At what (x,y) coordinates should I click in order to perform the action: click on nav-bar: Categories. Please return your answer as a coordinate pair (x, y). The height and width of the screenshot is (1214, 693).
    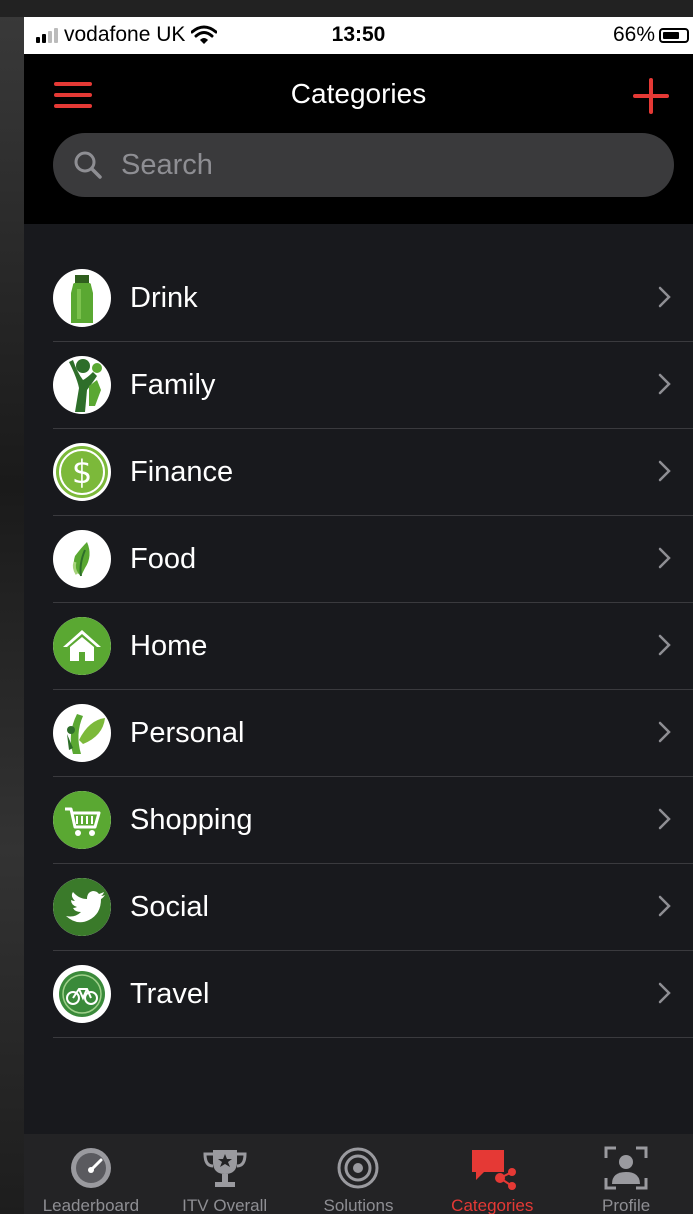
    Looking at the image, I should click on (358, 139).